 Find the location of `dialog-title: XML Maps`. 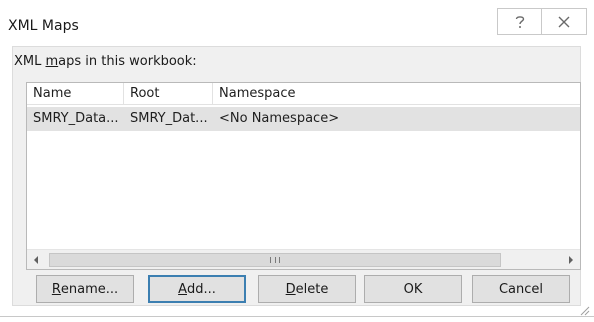

dialog-title: XML Maps is located at coordinates (43, 26).